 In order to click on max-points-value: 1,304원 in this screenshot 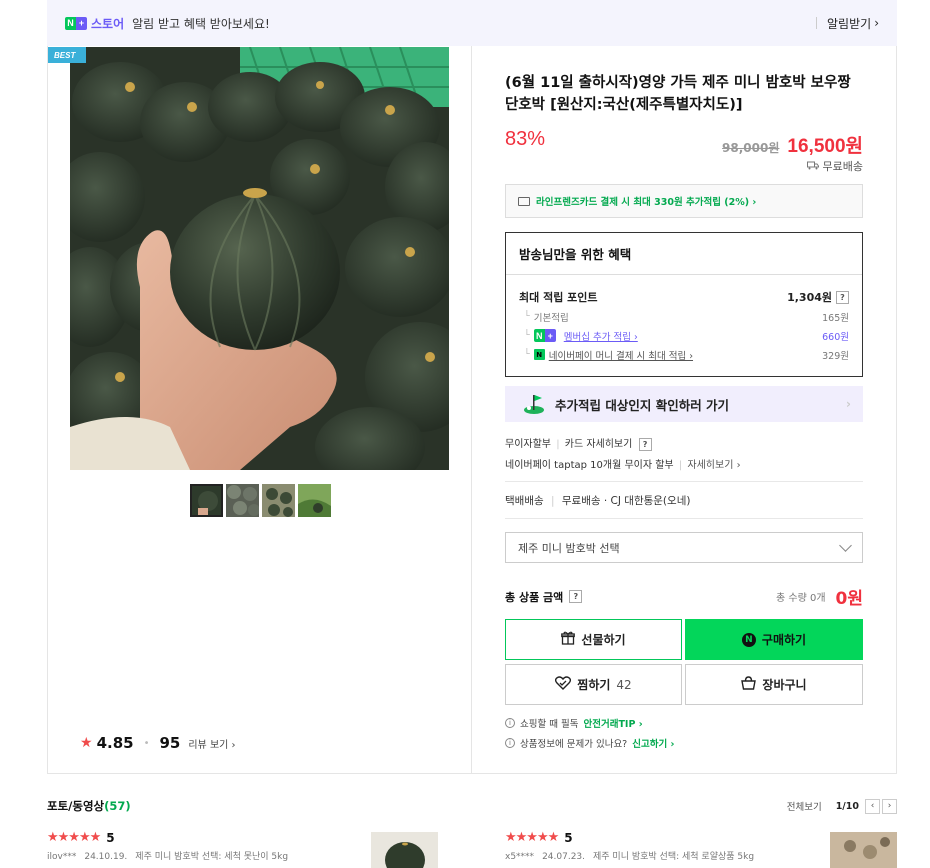, I will do `click(809, 297)`.